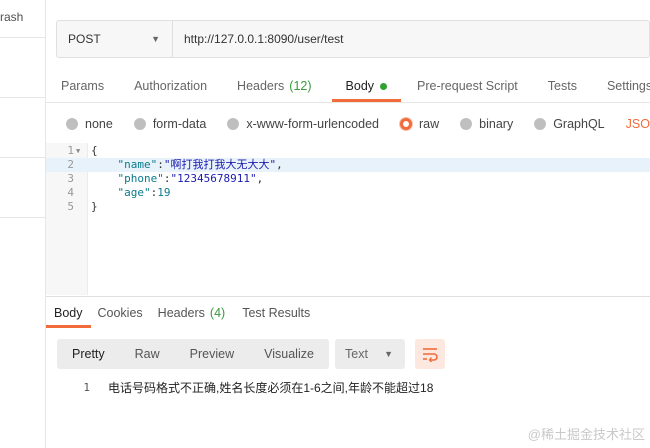  What do you see at coordinates (68, 312) in the screenshot?
I see `response-tab-body: Body` at bounding box center [68, 312].